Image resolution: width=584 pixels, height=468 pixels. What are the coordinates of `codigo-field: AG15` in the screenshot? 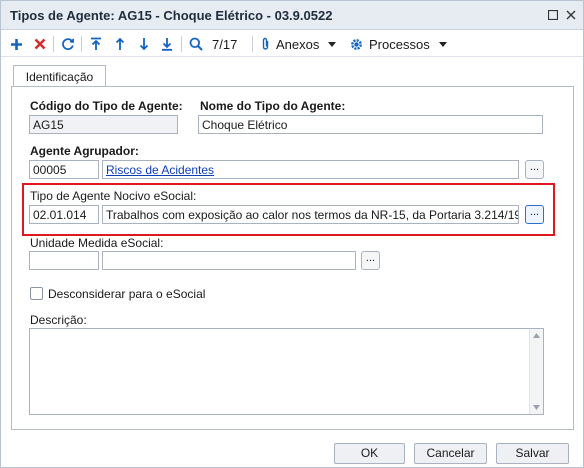 It's located at (103, 124).